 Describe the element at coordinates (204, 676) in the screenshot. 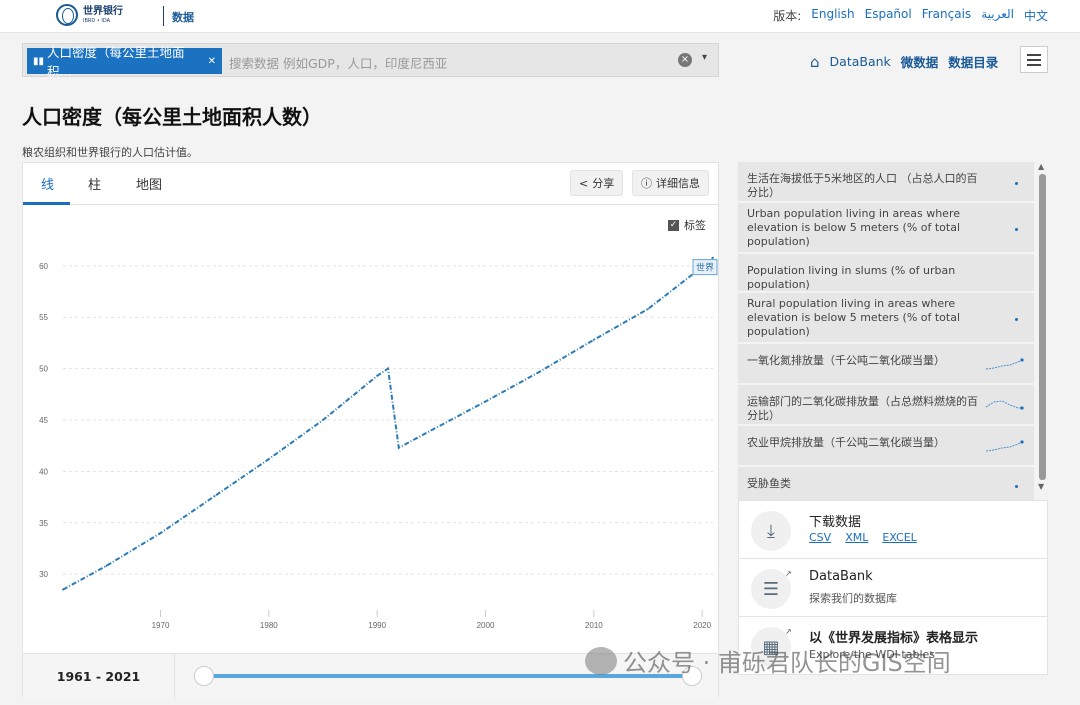

I see `year-slider-start-handle` at that location.